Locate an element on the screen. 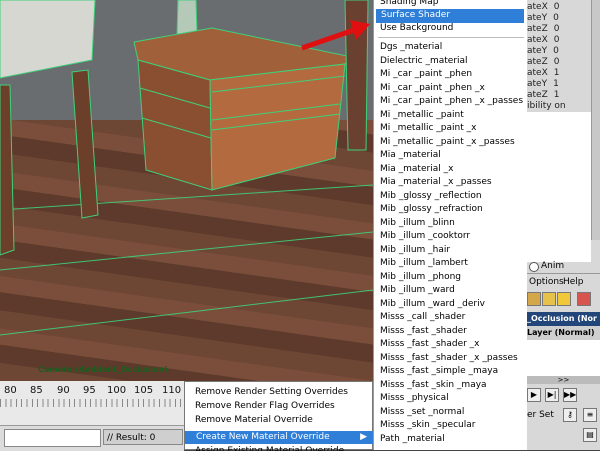  submenu-item-use-background: Use Background is located at coordinates (453, 29).